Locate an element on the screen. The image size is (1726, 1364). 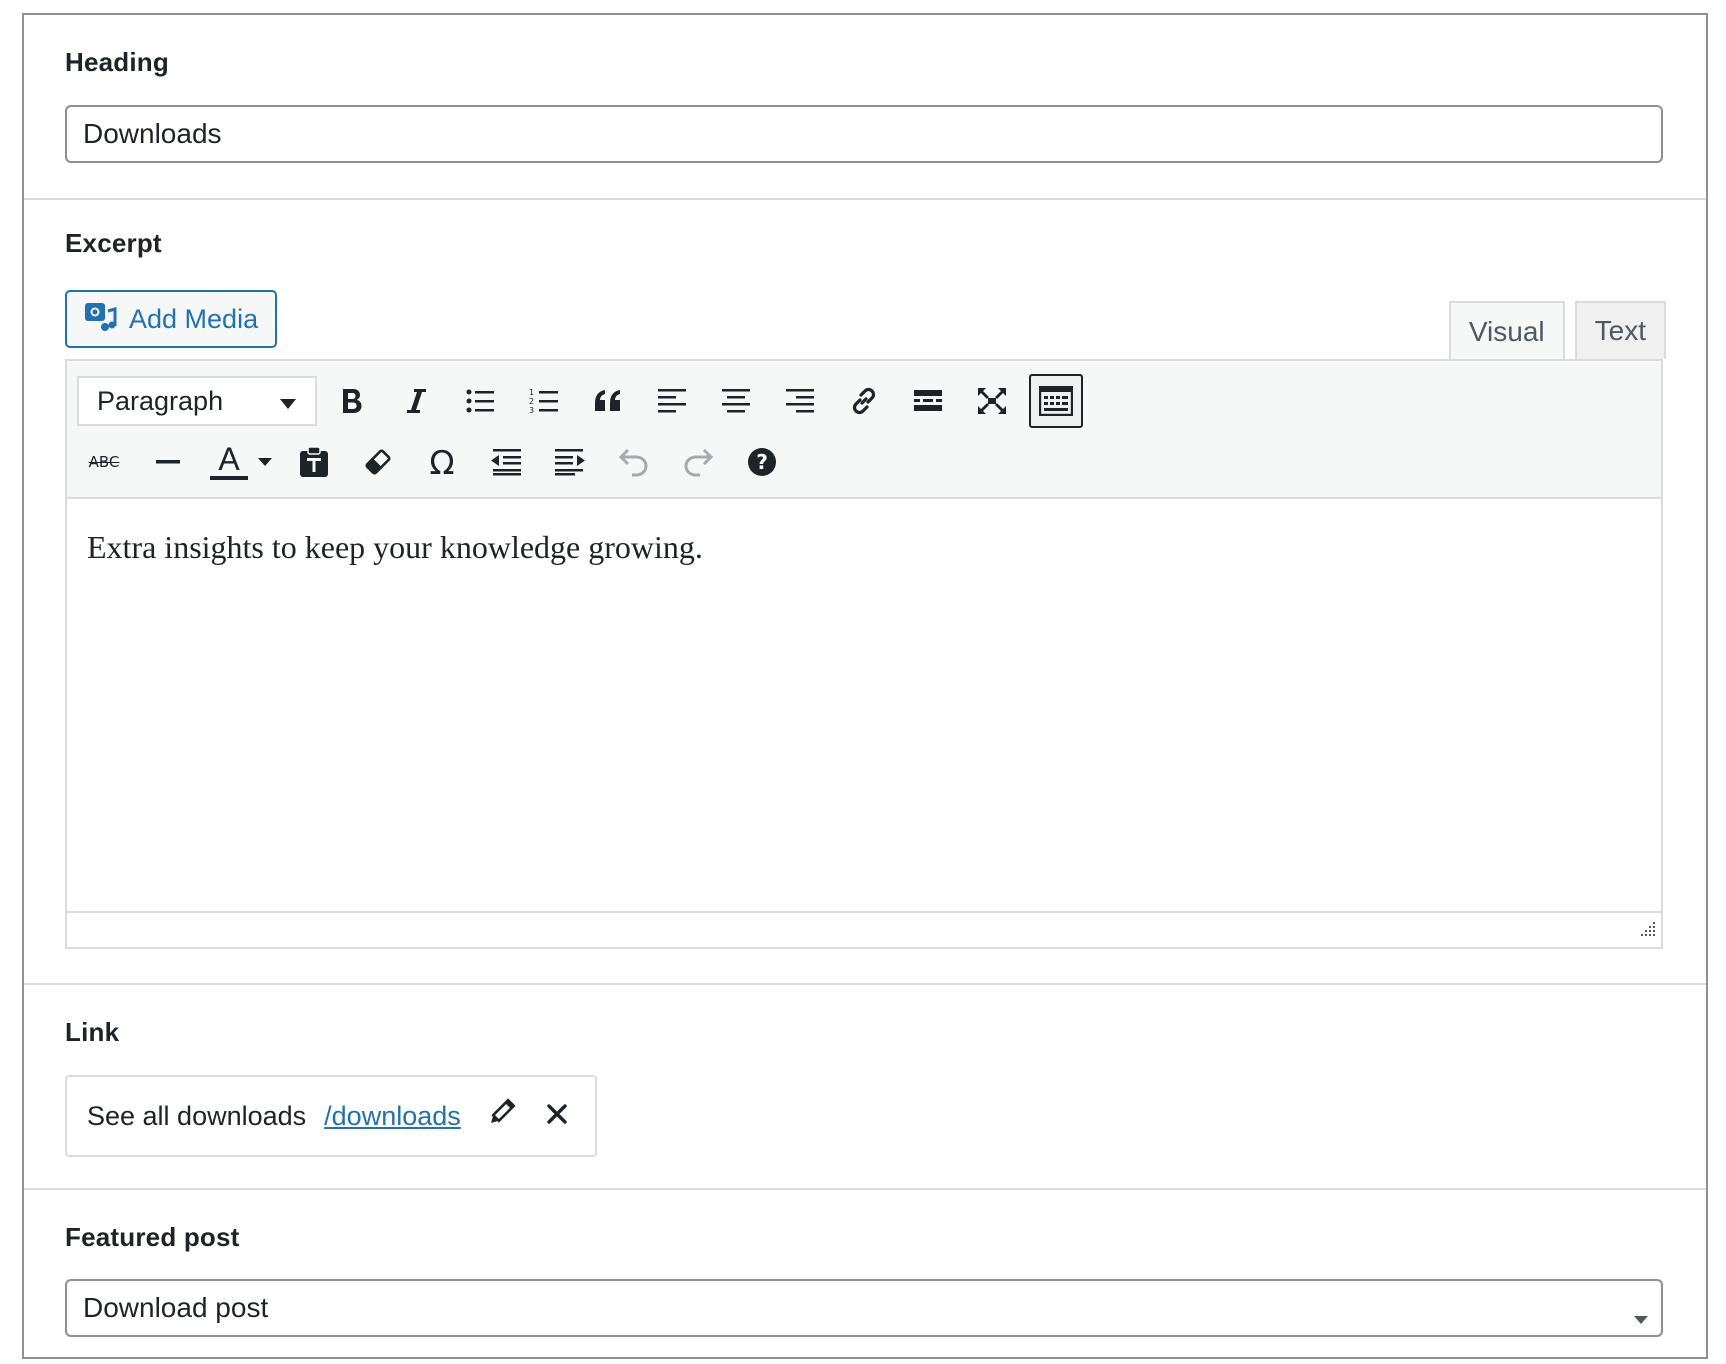
special-character-button: Ω is located at coordinates (442, 462).